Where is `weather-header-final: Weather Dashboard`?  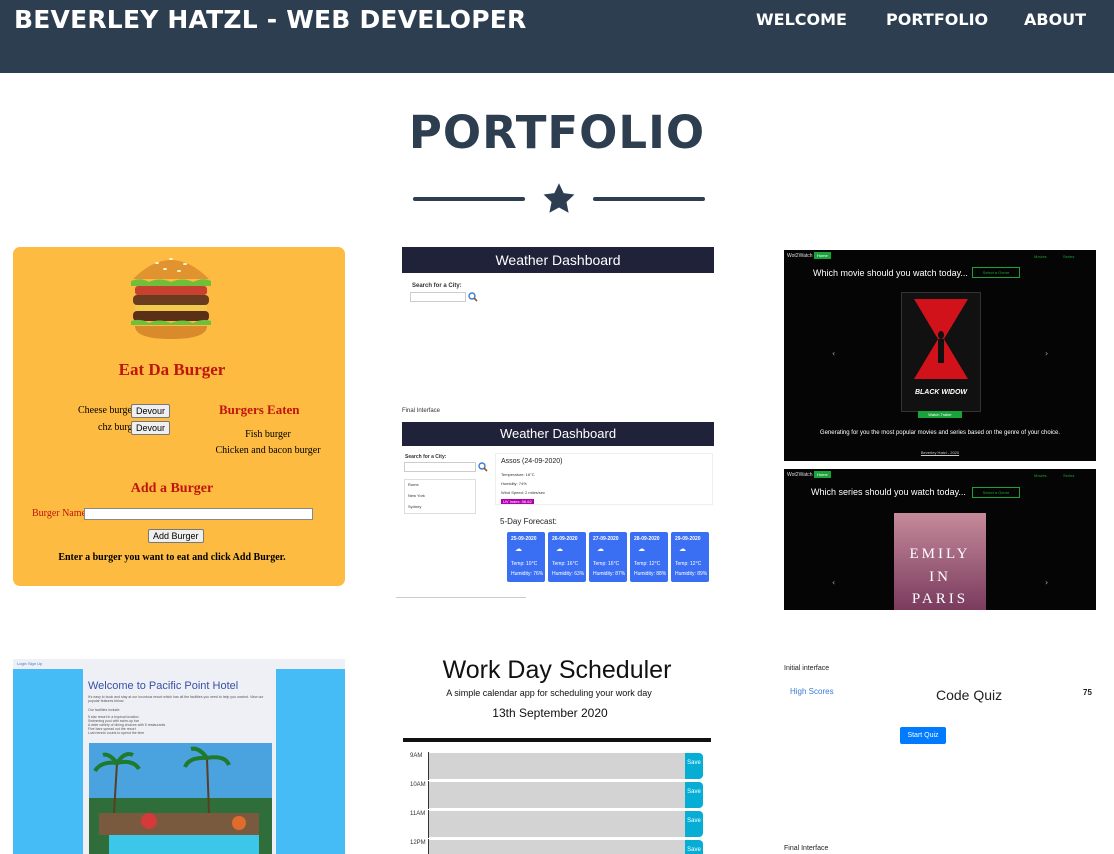
weather-header-final: Weather Dashboard is located at coordinates (558, 434).